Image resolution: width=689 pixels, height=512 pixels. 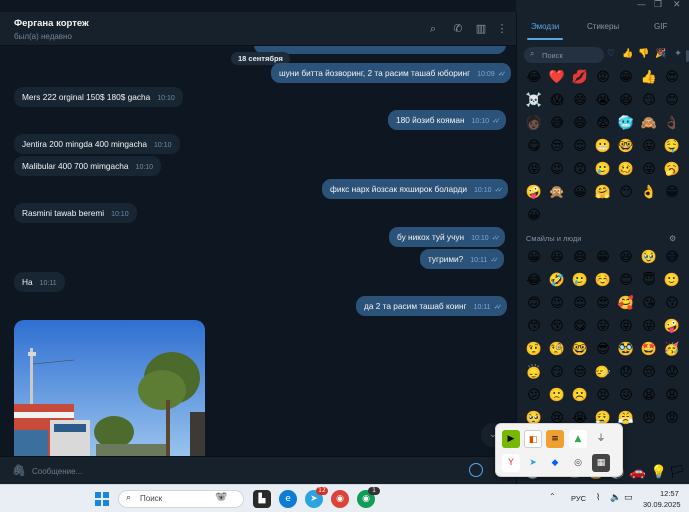 I want to click on emoji-item: 😂, so click(x=534, y=78).